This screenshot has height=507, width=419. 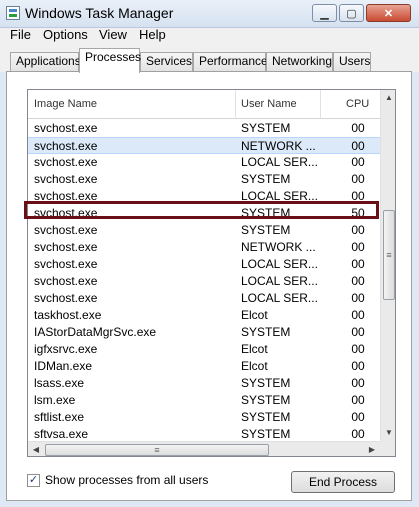 I want to click on tab-applications: Applications, so click(x=45, y=62).